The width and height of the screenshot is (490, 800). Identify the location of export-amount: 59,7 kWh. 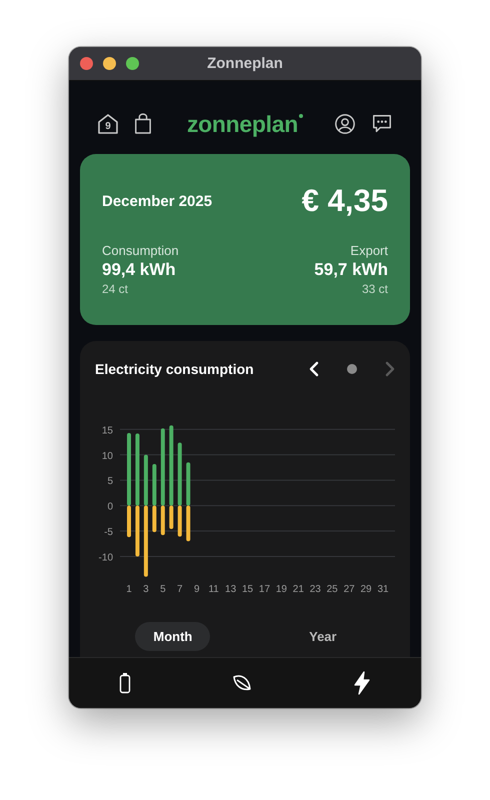
(351, 270).